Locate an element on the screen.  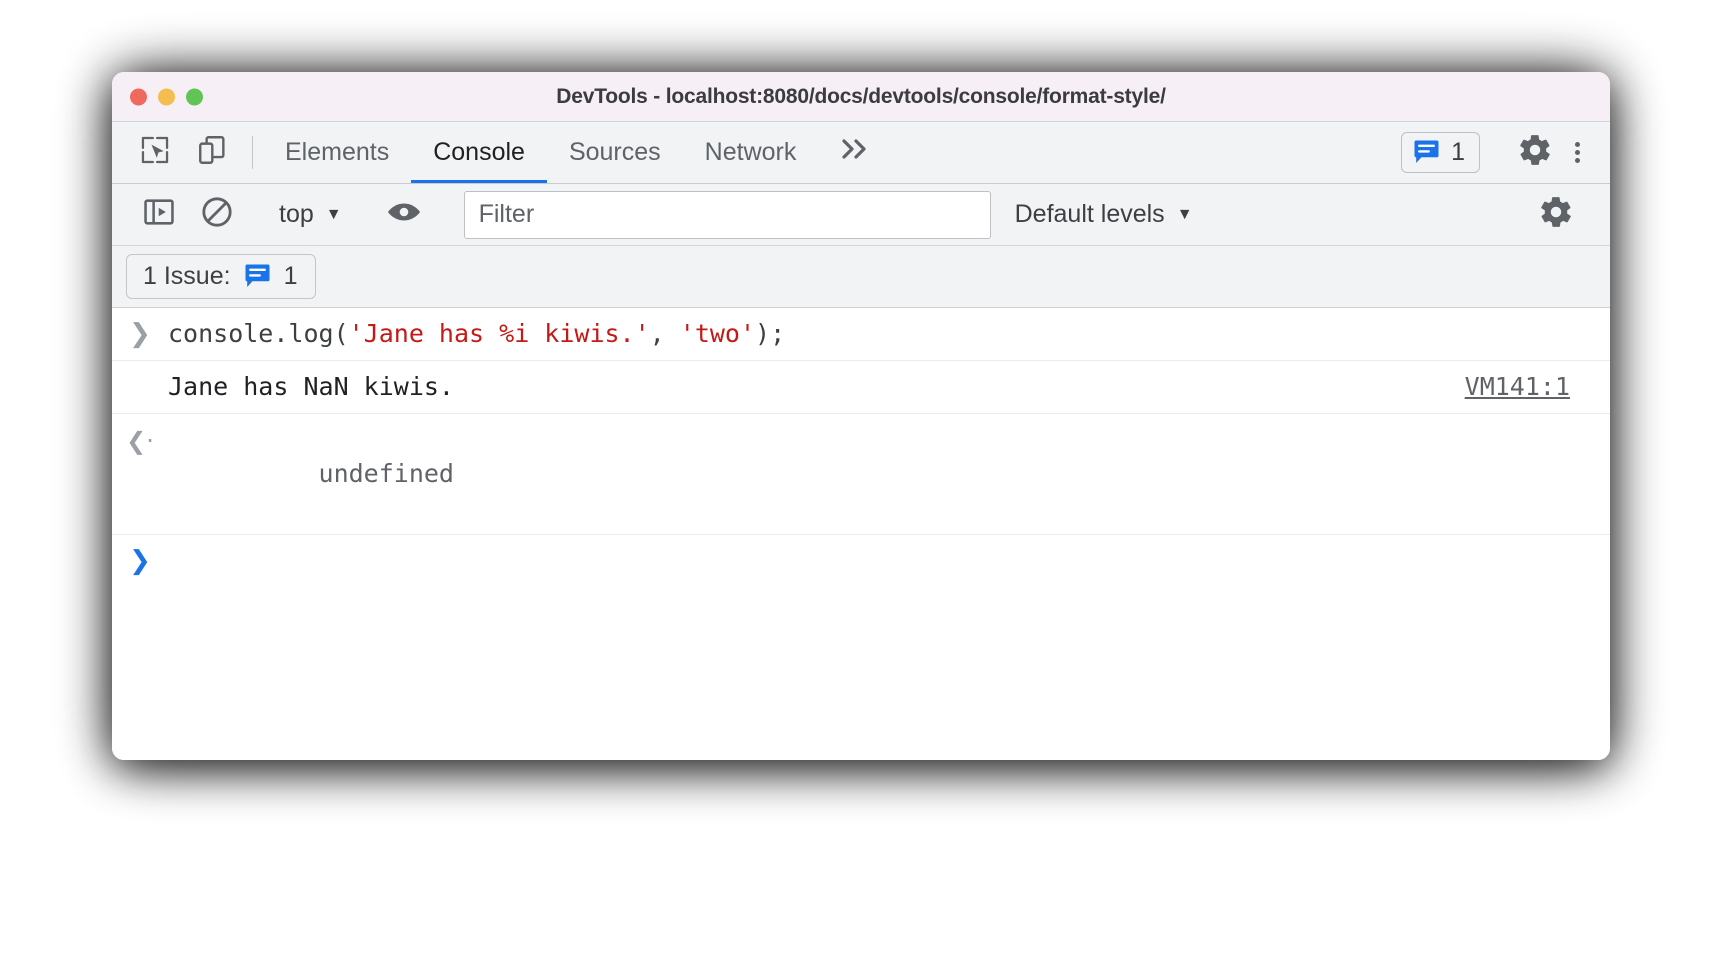
tabstrip-right-actions: 1 is located at coordinates (1505, 152).